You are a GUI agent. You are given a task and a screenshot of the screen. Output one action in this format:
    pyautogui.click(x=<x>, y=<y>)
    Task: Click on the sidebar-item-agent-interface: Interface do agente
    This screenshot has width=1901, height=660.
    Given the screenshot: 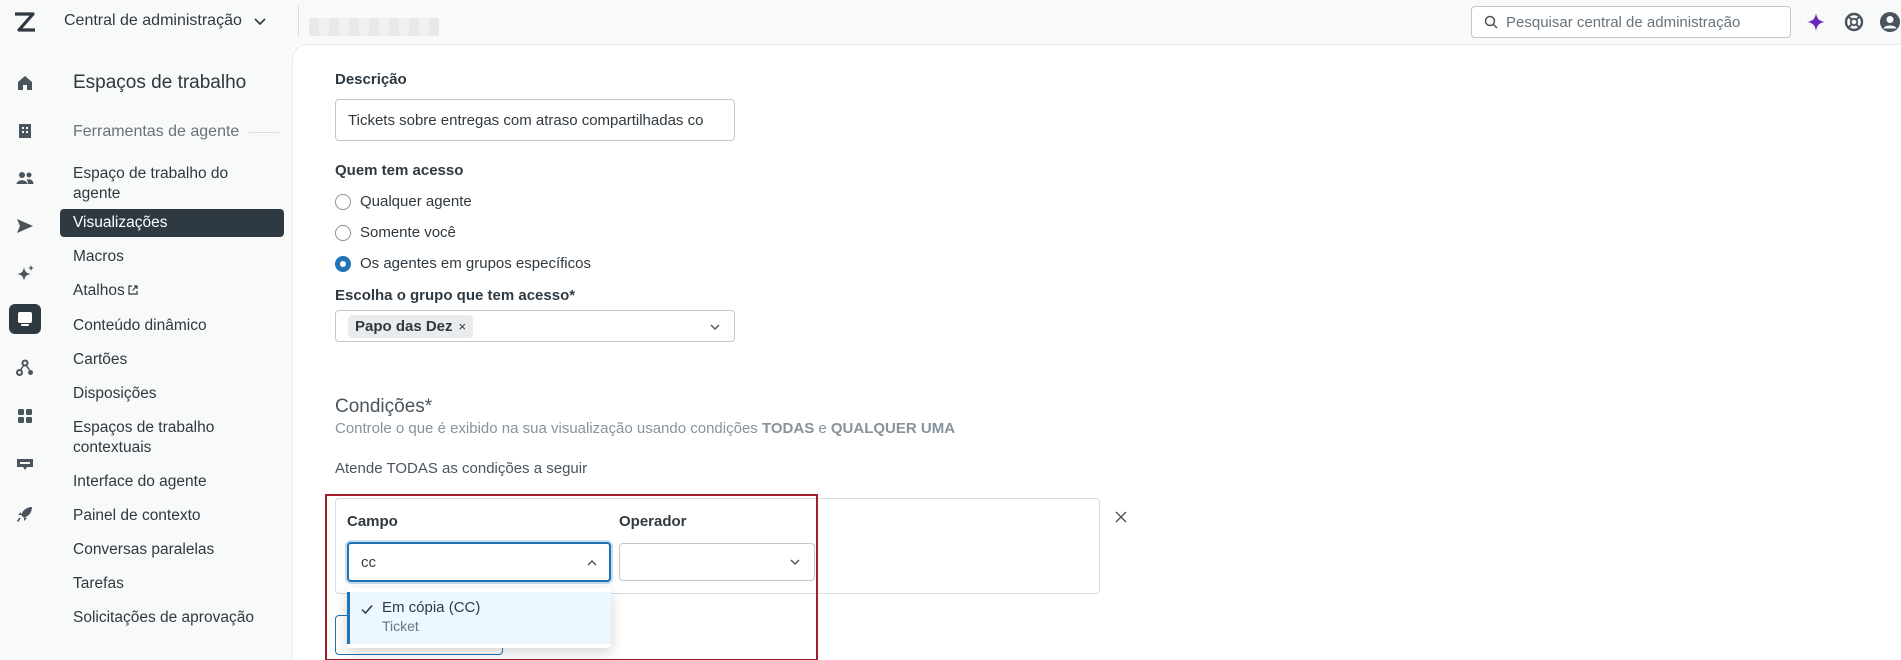 What is the action you would take?
    pyautogui.click(x=172, y=482)
    